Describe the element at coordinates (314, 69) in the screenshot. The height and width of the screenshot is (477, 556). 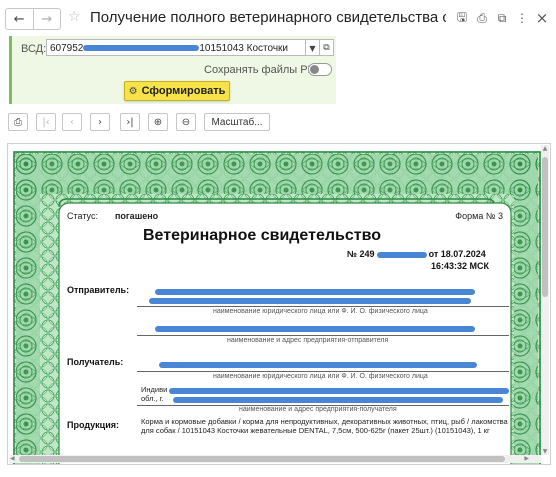
I see `toggle-knob` at that location.